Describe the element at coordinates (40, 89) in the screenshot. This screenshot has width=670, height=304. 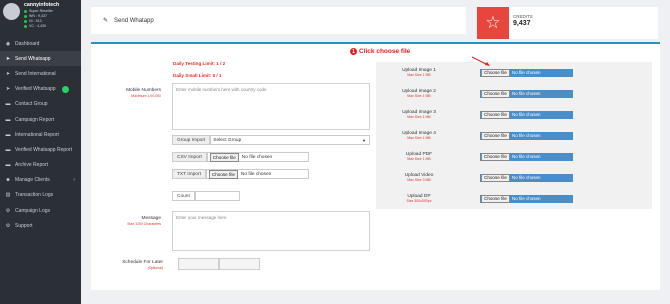
I see `sidebar-item-verified-whatsapp: ➤ Verified Whatsapp` at that location.